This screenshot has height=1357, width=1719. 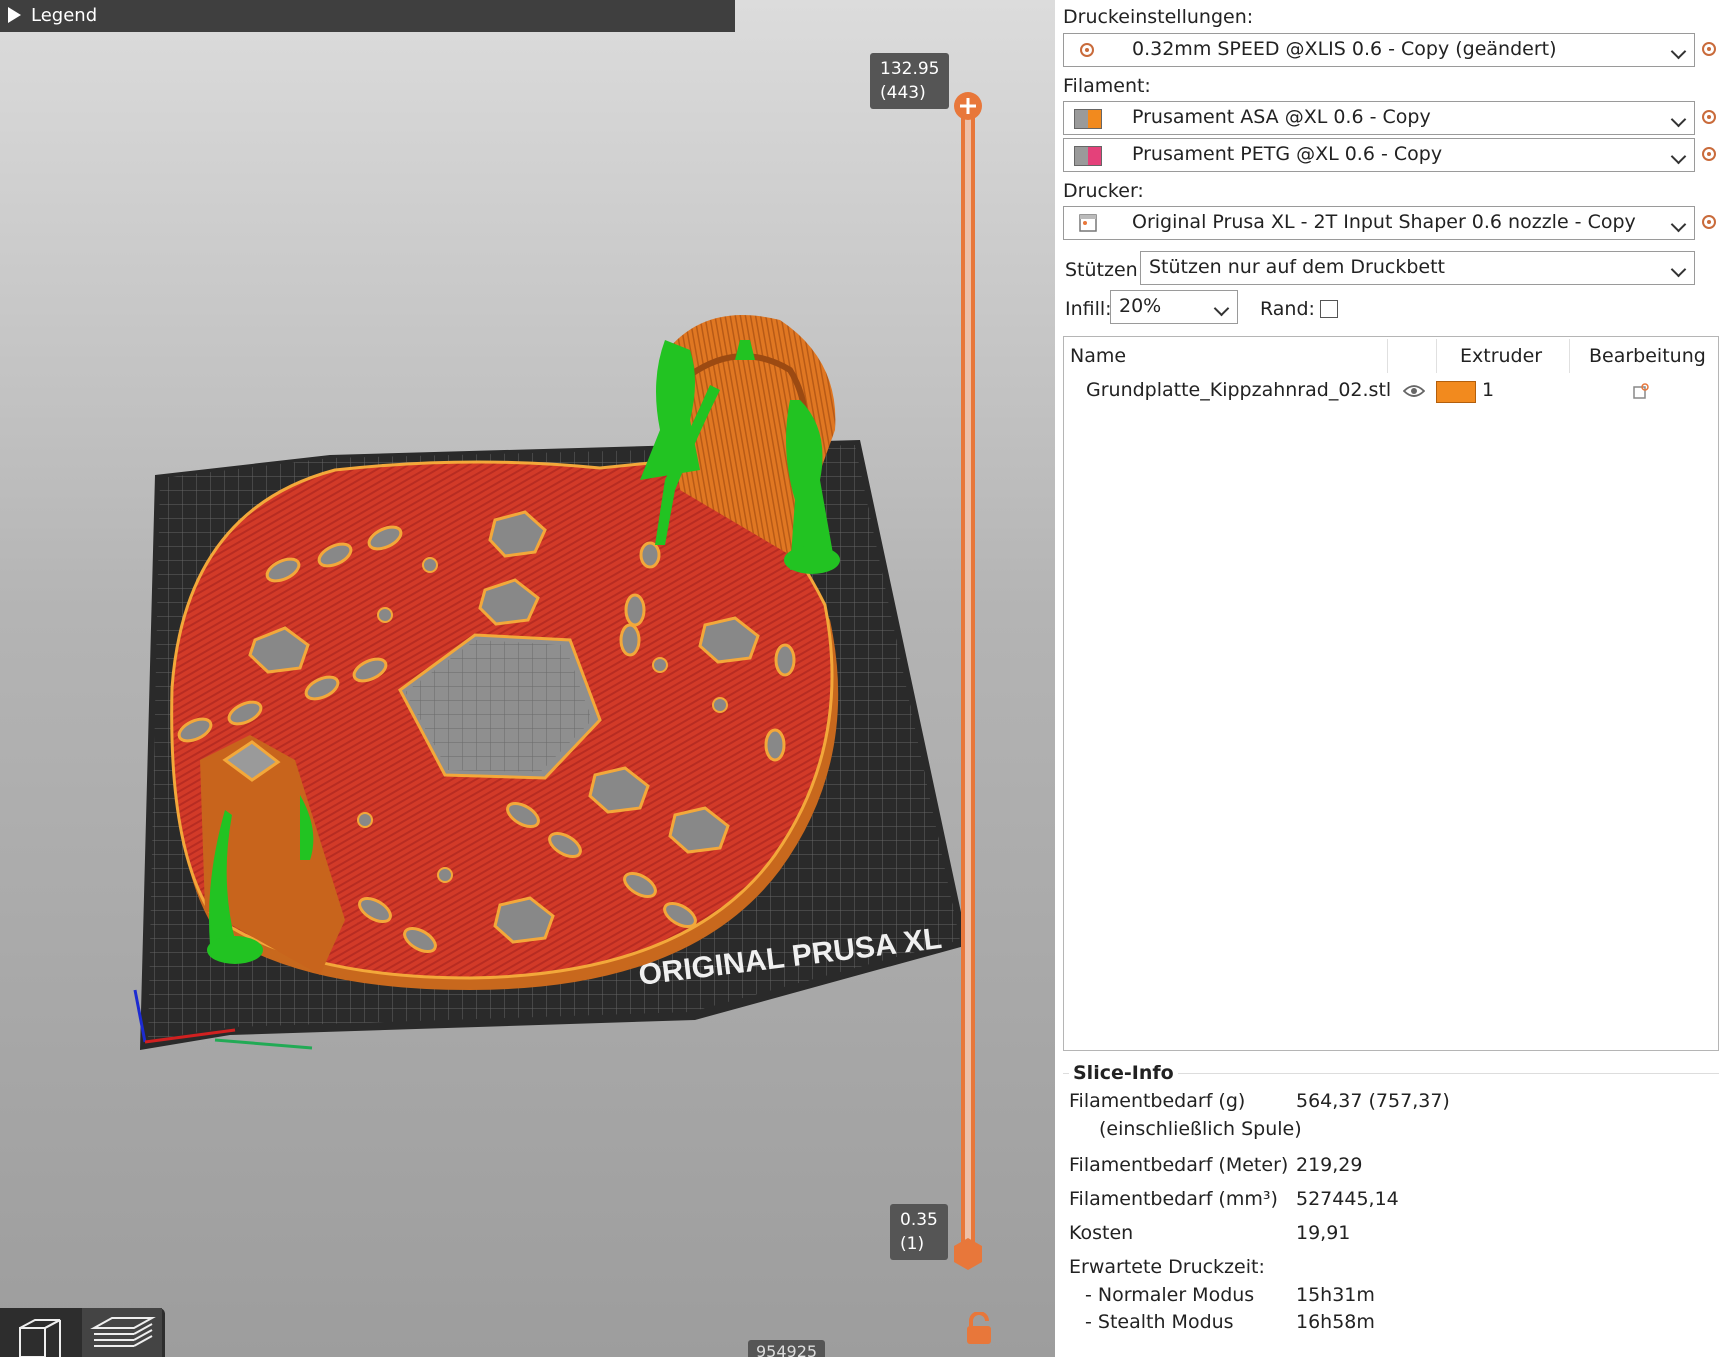 I want to click on layer-slider, so click(x=968, y=681).